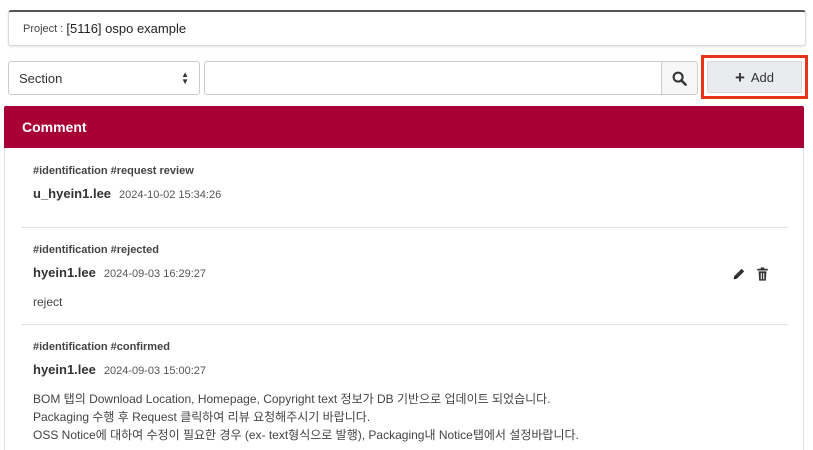 The image size is (813, 450). Describe the element at coordinates (170, 195) in the screenshot. I see `comment-date: 2024-10-02 15:34:26` at that location.